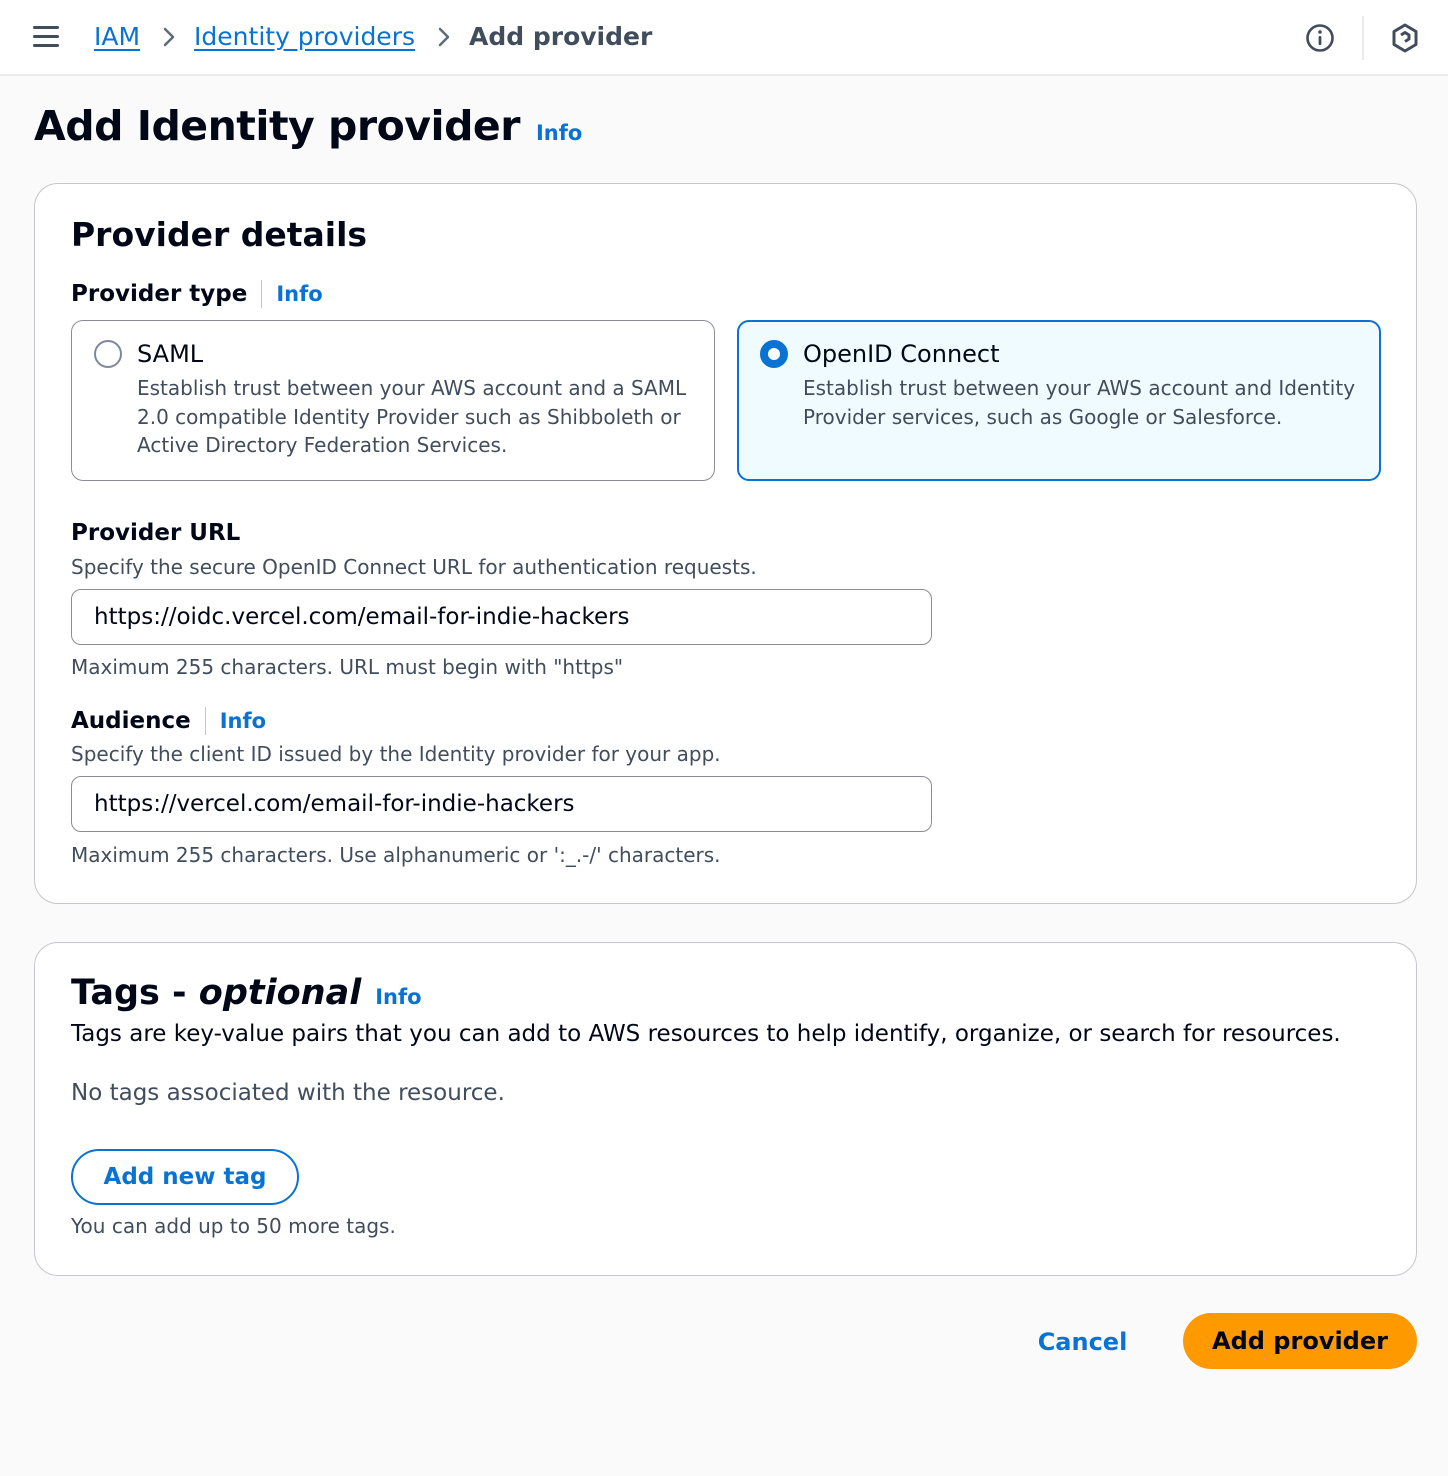 The image size is (1448, 1476). What do you see at coordinates (501, 804) in the screenshot?
I see `audience-input` at bounding box center [501, 804].